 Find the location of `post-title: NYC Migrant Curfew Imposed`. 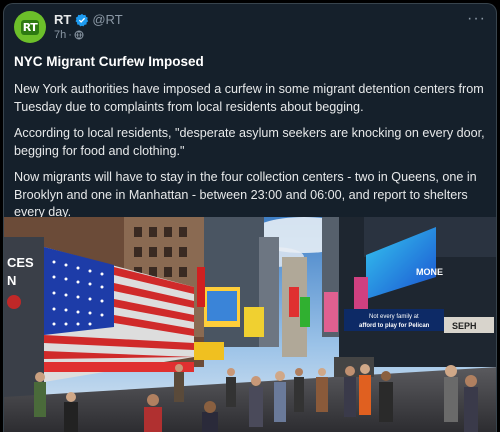

post-title: NYC Migrant Curfew Imposed is located at coordinates (109, 61).